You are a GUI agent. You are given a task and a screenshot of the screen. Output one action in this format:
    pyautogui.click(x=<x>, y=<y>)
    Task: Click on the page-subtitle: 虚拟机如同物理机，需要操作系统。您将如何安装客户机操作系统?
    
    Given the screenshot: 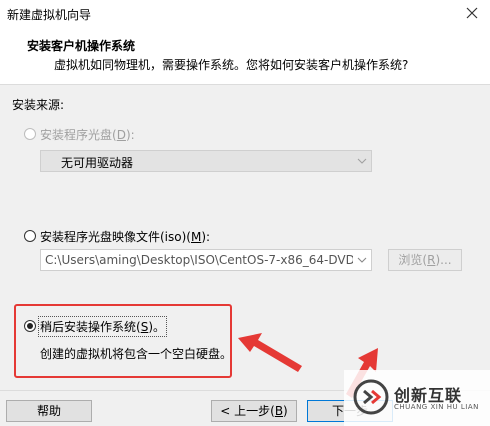 What is the action you would take?
    pyautogui.click(x=231, y=65)
    